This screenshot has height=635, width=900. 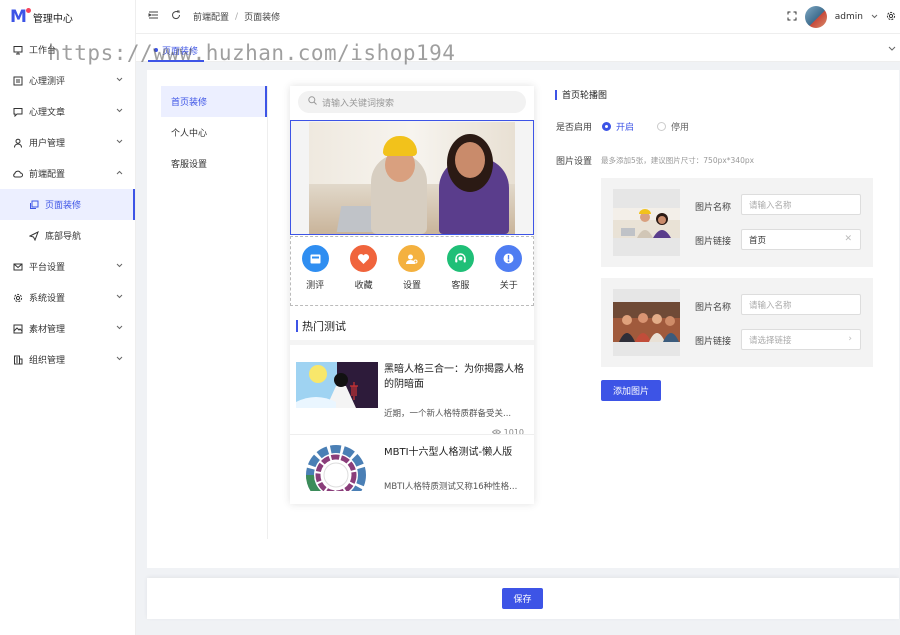 What do you see at coordinates (661, 126) in the screenshot?
I see `radio-circle` at bounding box center [661, 126].